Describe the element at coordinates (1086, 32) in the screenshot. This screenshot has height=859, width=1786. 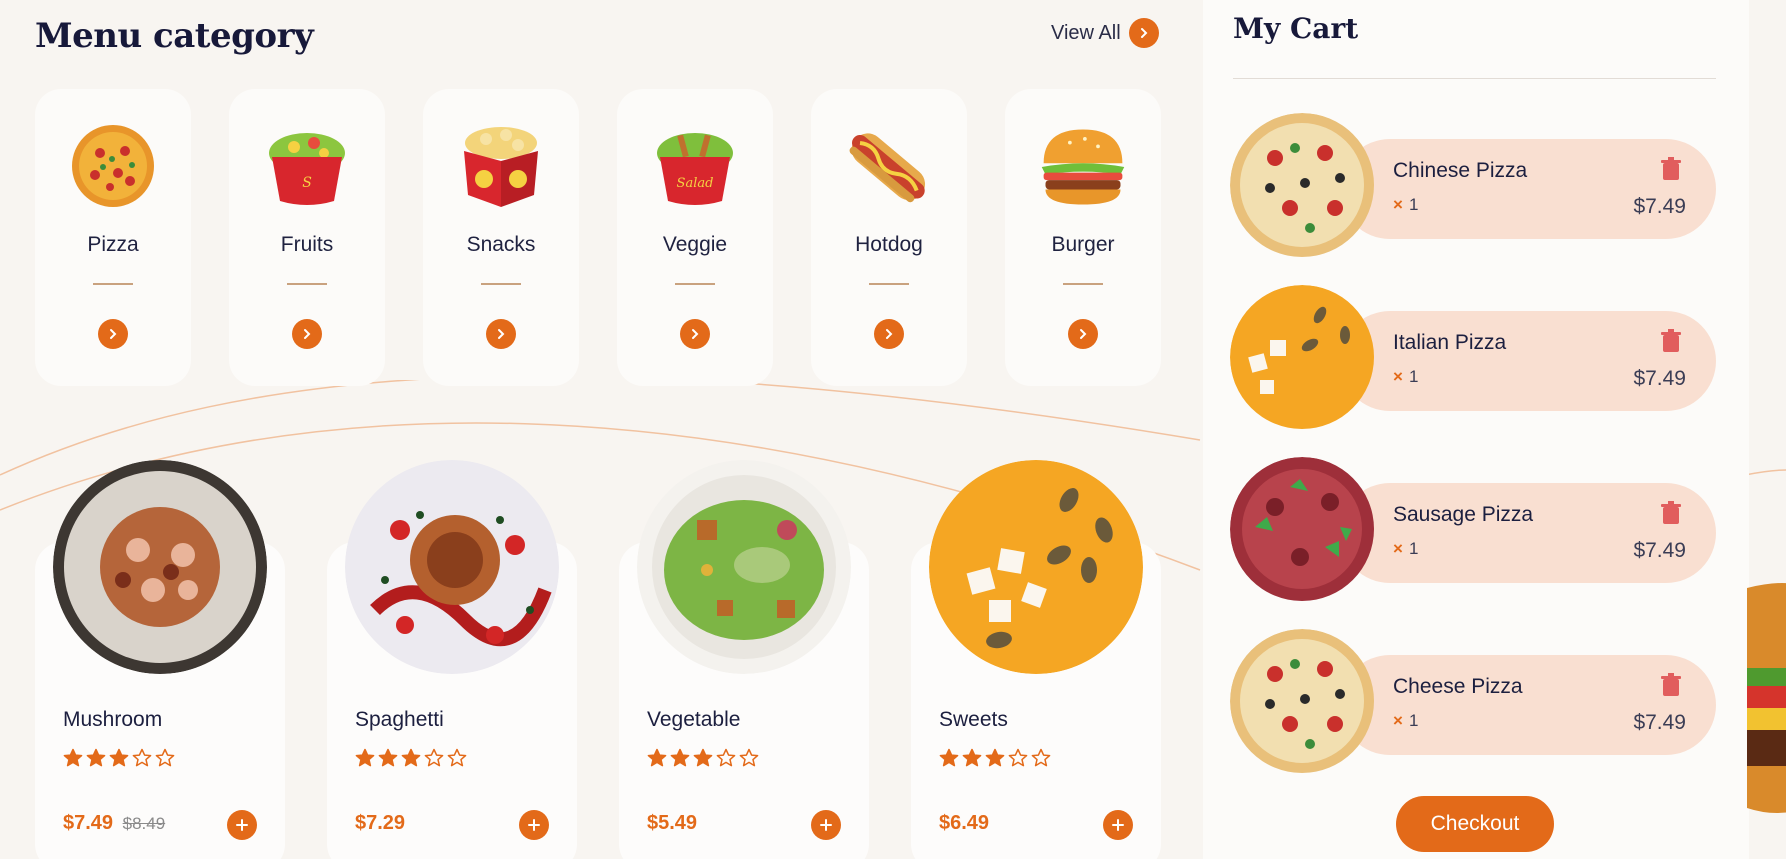
I see `view-all-label: View All` at that location.